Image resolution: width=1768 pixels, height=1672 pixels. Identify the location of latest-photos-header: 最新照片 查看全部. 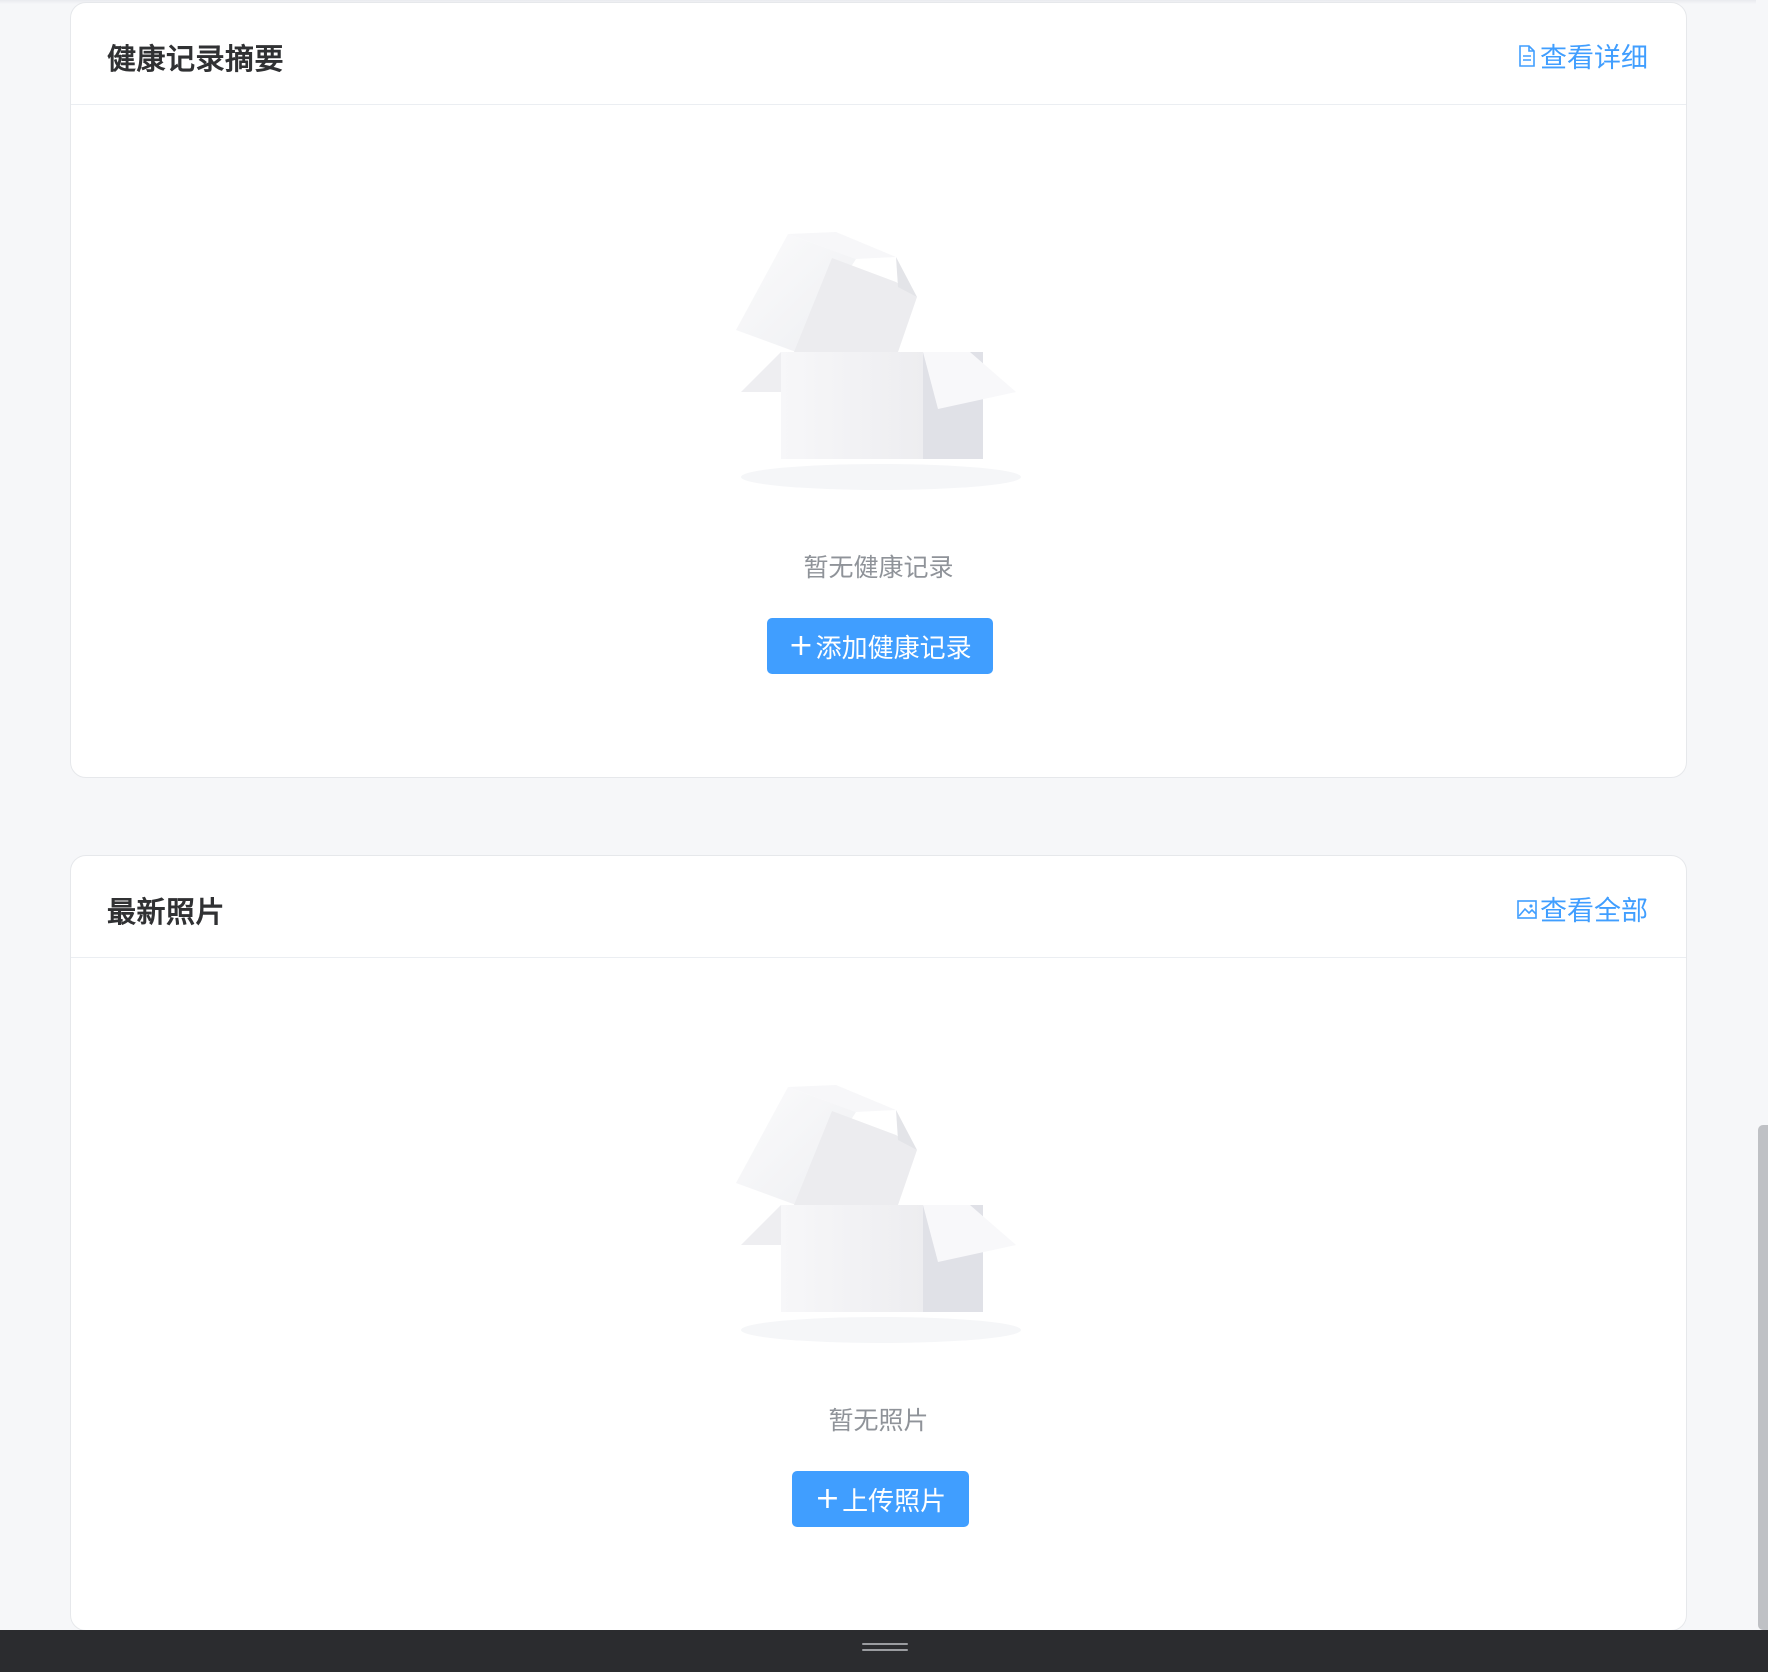
(878, 907).